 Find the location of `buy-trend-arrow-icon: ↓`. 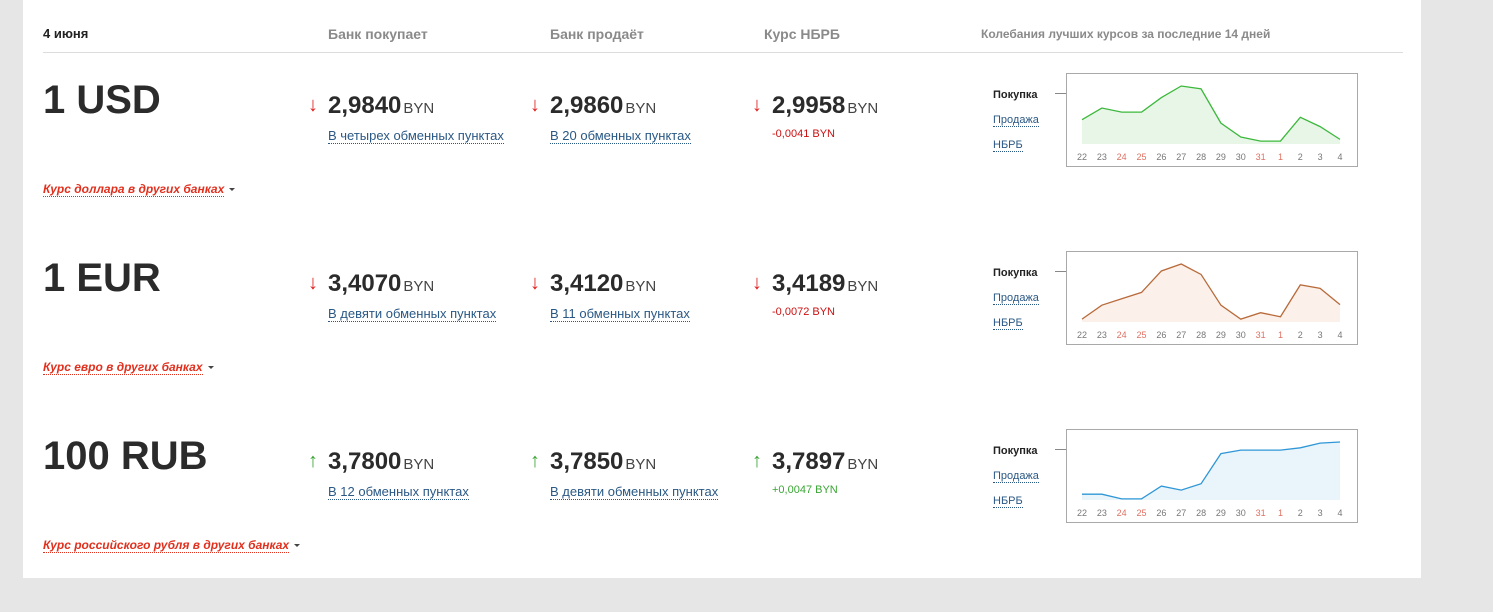

buy-trend-arrow-icon: ↓ is located at coordinates (313, 283).